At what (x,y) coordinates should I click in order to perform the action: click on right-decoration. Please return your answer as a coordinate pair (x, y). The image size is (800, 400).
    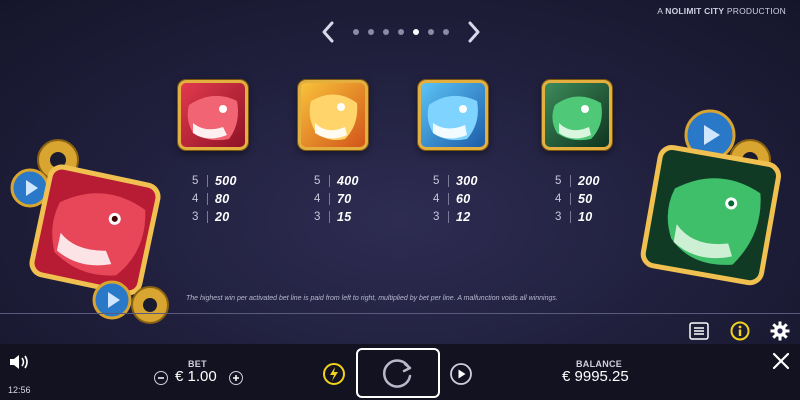
    Looking at the image, I should click on (710, 197).